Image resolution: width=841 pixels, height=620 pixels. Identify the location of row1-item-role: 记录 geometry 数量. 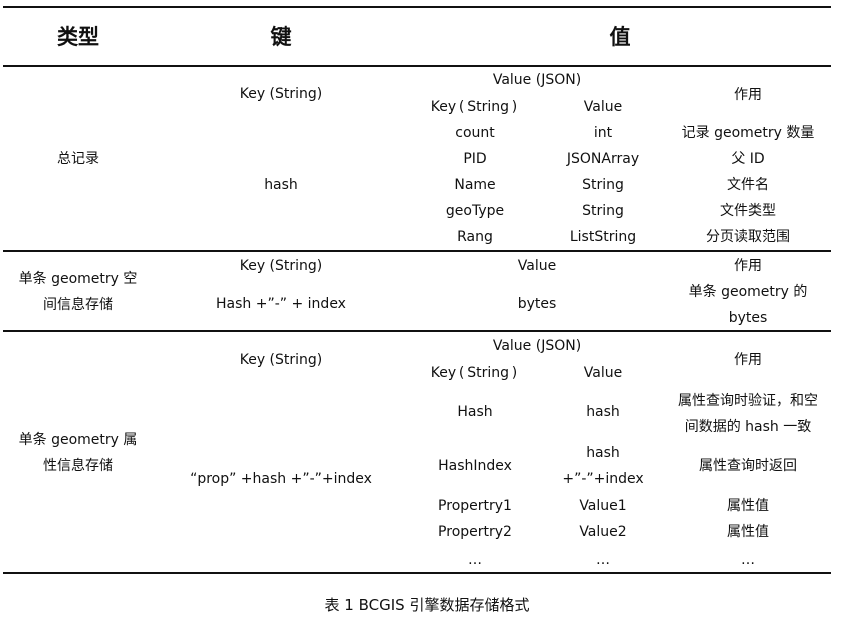
(748, 133).